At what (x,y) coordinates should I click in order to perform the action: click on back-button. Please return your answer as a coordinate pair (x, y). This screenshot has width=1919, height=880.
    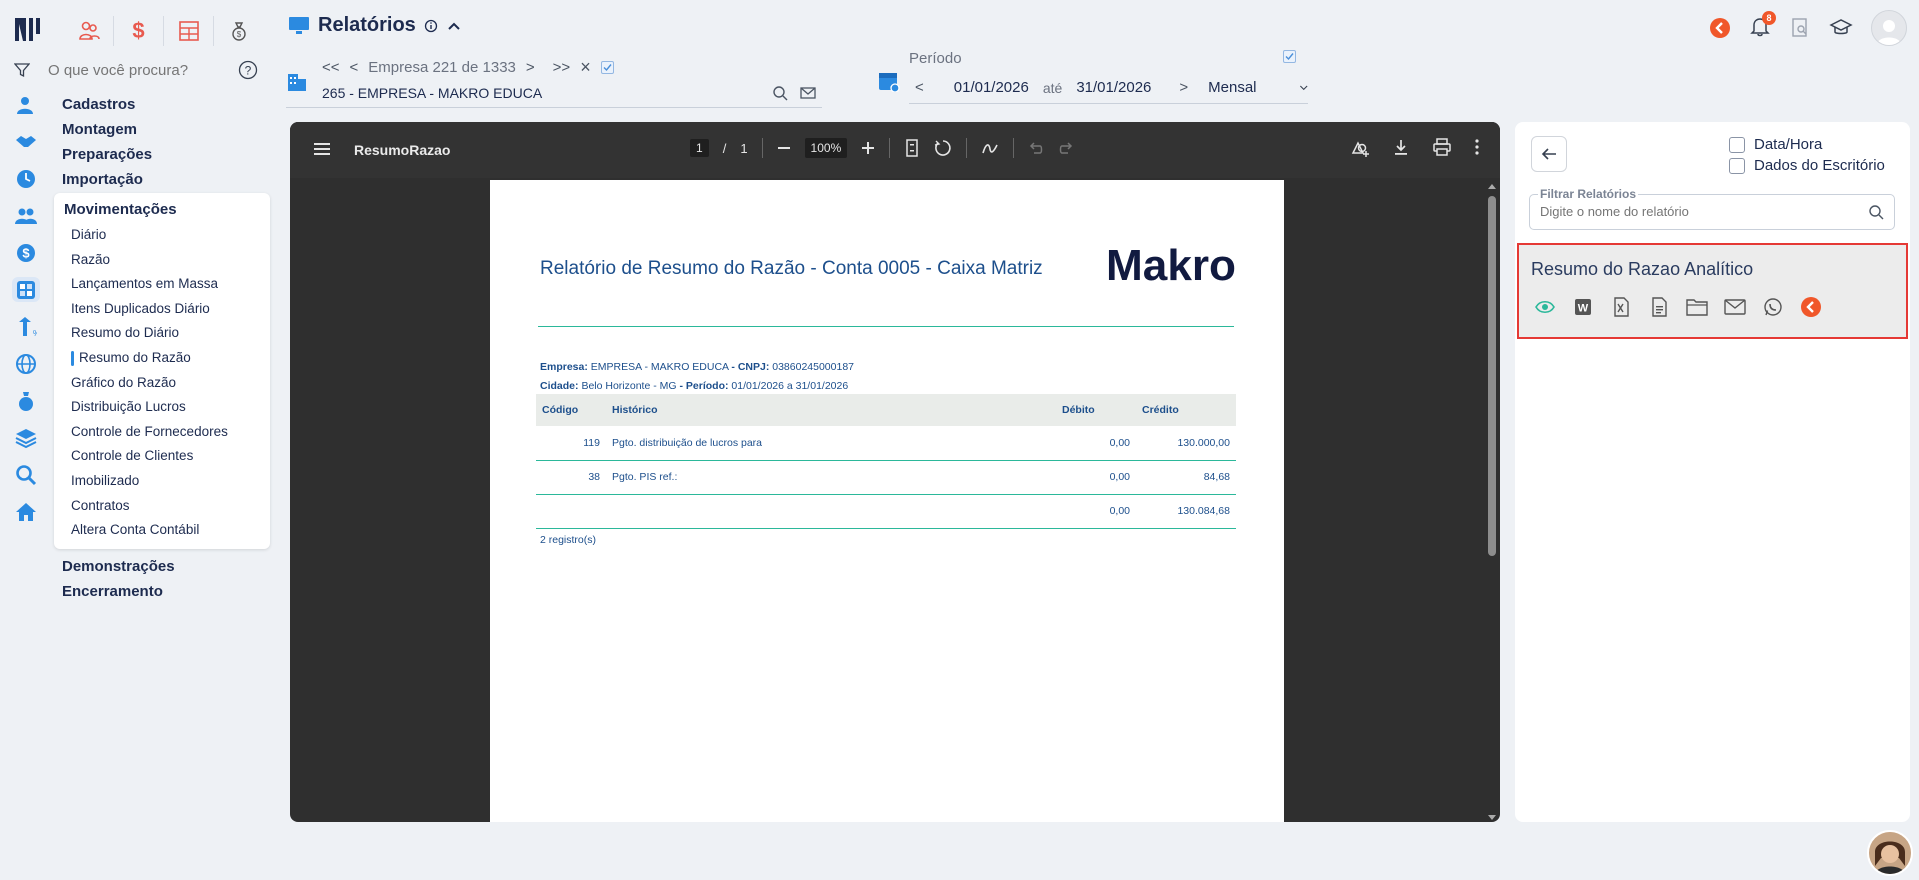
    Looking at the image, I should click on (1549, 154).